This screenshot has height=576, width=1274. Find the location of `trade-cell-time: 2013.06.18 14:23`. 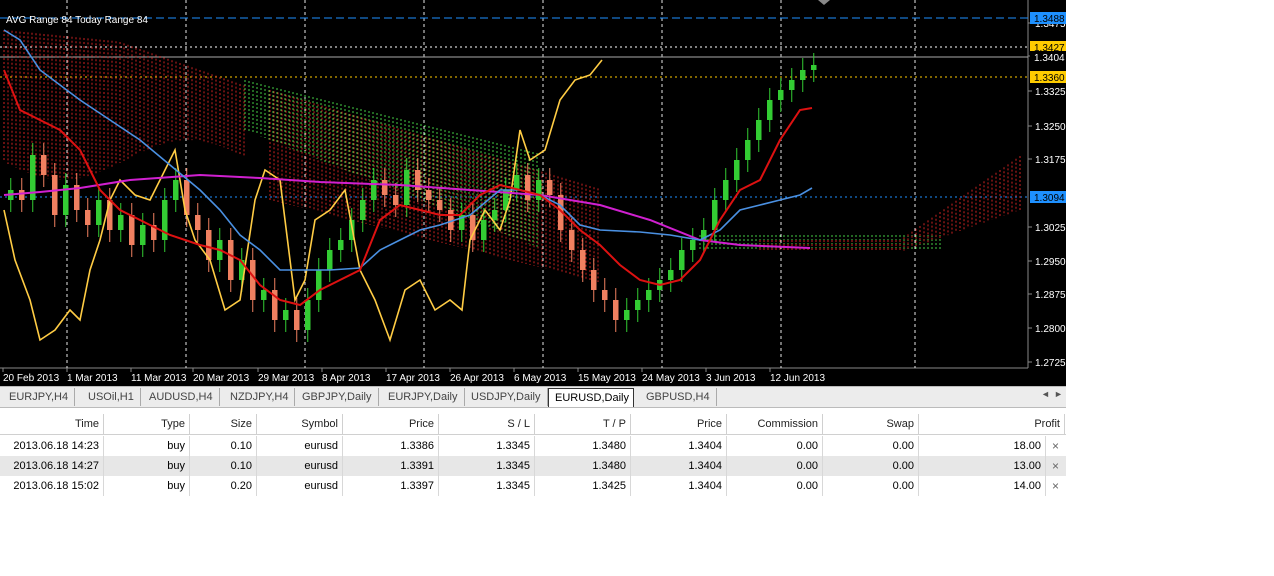

trade-cell-time: 2013.06.18 14:23 is located at coordinates (52, 446).